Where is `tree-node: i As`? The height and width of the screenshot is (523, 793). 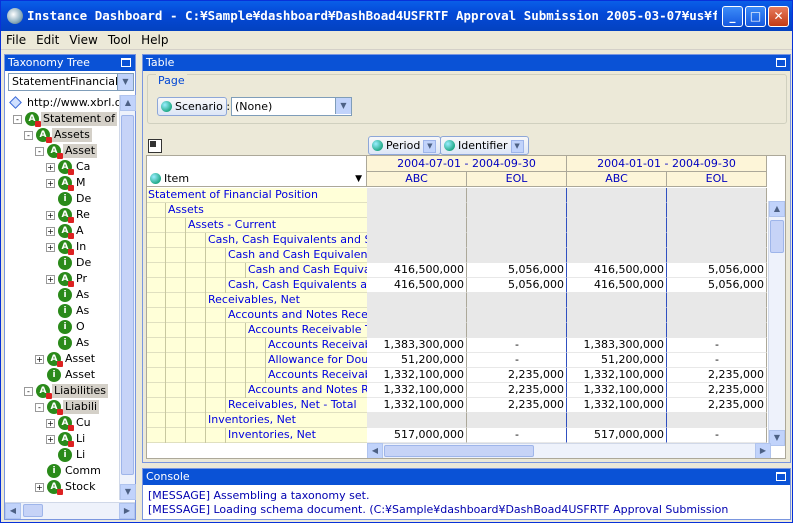
tree-node: i As is located at coordinates (62, 343).